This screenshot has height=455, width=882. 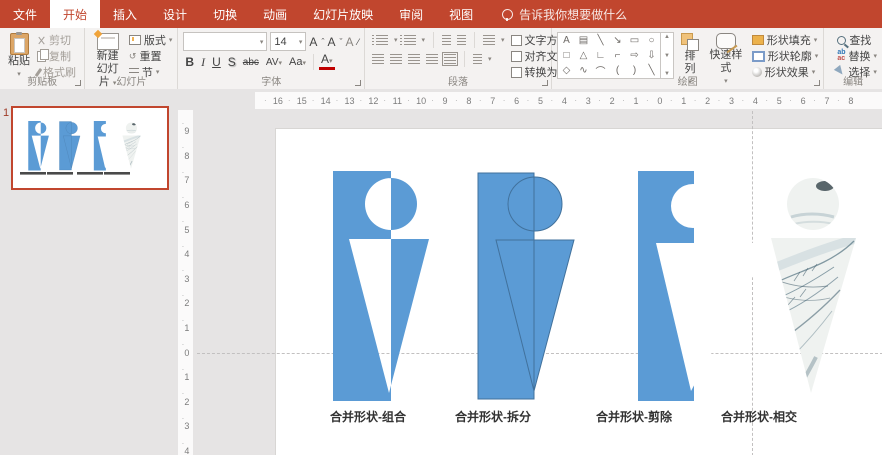 I want to click on ribbon-tab: 动画, so click(x=275, y=14).